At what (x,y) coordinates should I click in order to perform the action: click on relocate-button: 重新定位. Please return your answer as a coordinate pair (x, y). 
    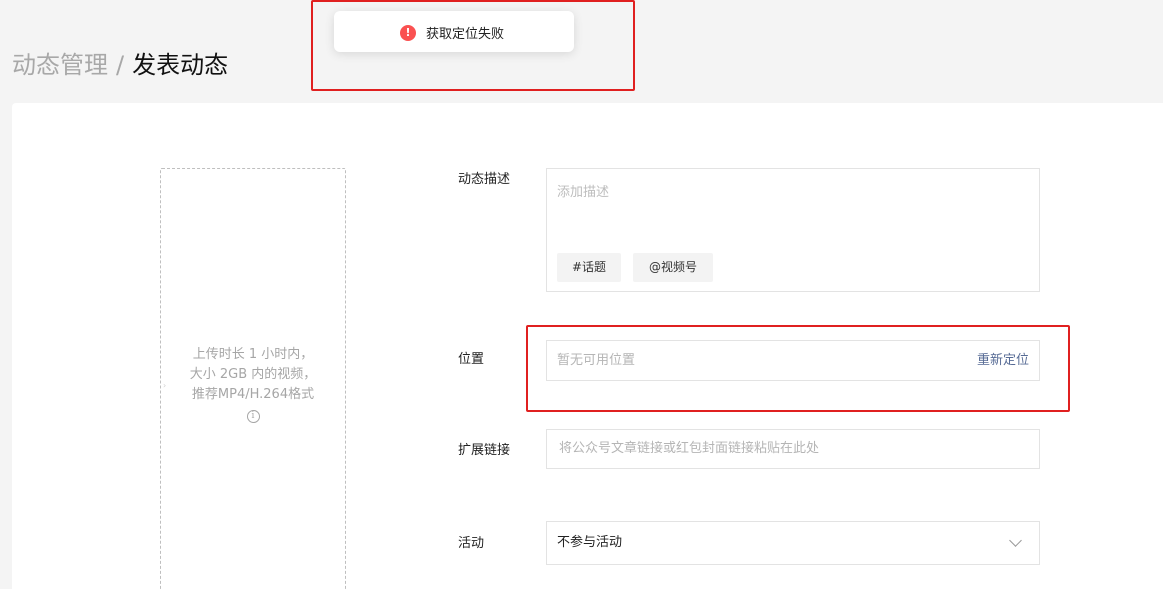
    Looking at the image, I should click on (1003, 360).